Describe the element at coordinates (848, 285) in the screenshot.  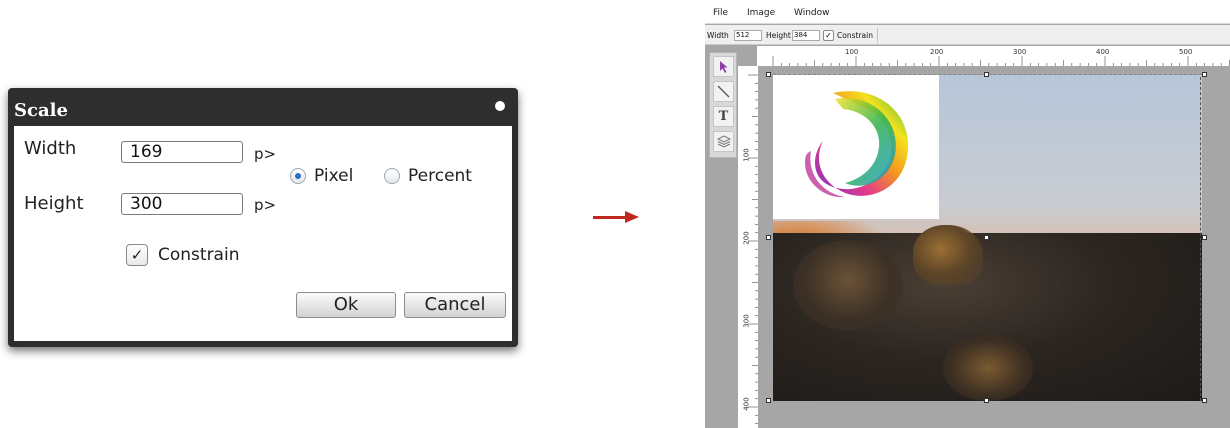
I see `rock-left` at that location.